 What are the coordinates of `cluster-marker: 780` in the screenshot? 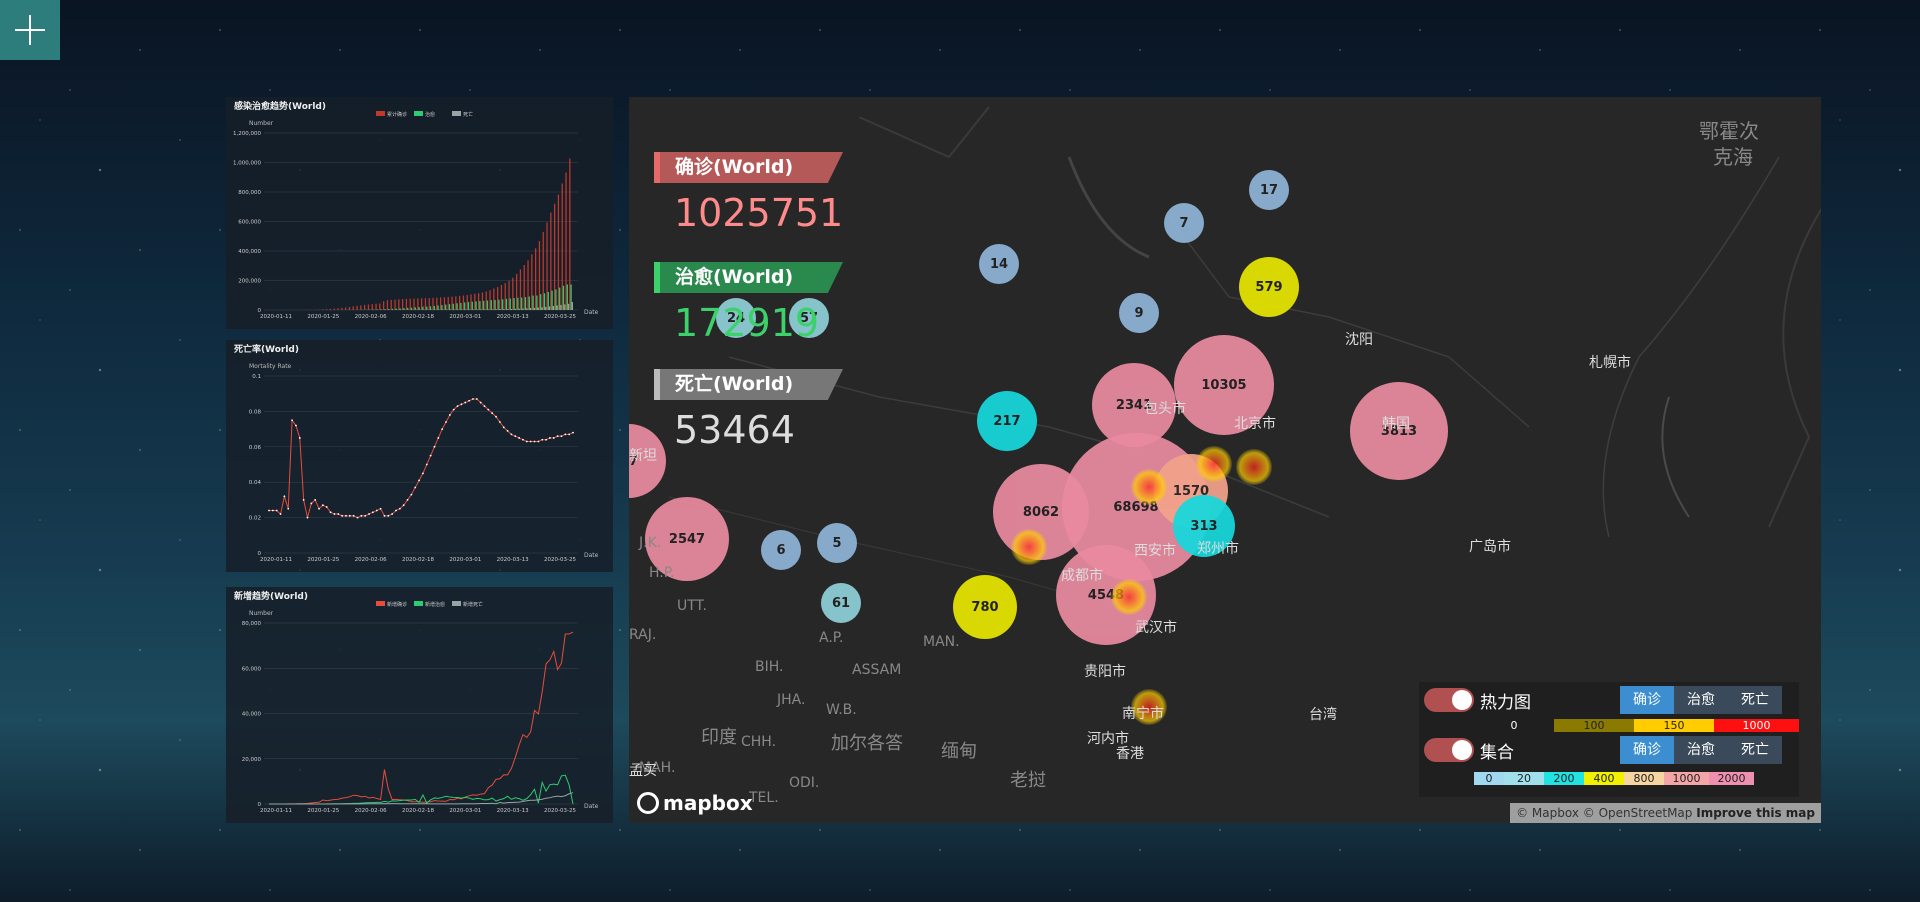 It's located at (985, 607).